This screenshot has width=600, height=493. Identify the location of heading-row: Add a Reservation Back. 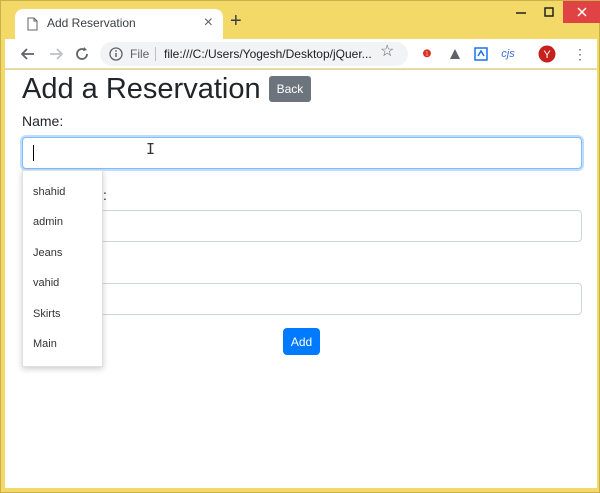
(167, 89).